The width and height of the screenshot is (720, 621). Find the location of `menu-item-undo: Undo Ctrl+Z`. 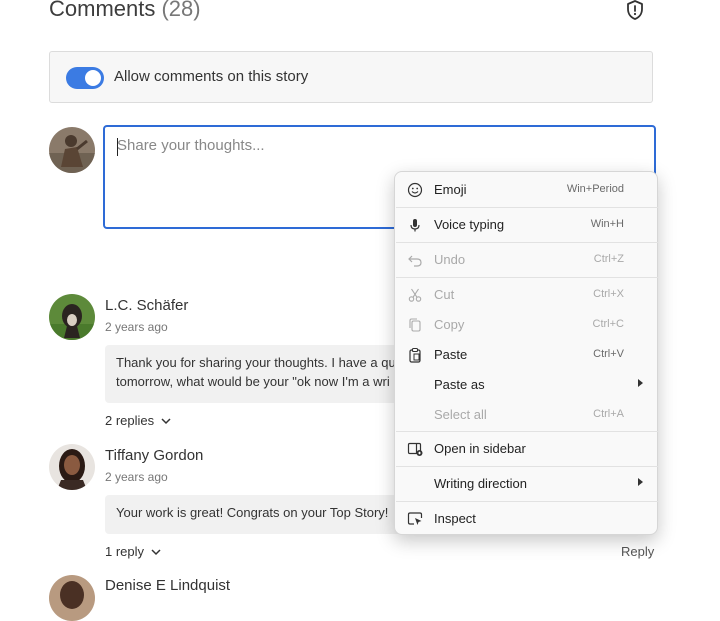

menu-item-undo: Undo Ctrl+Z is located at coordinates (526, 260).